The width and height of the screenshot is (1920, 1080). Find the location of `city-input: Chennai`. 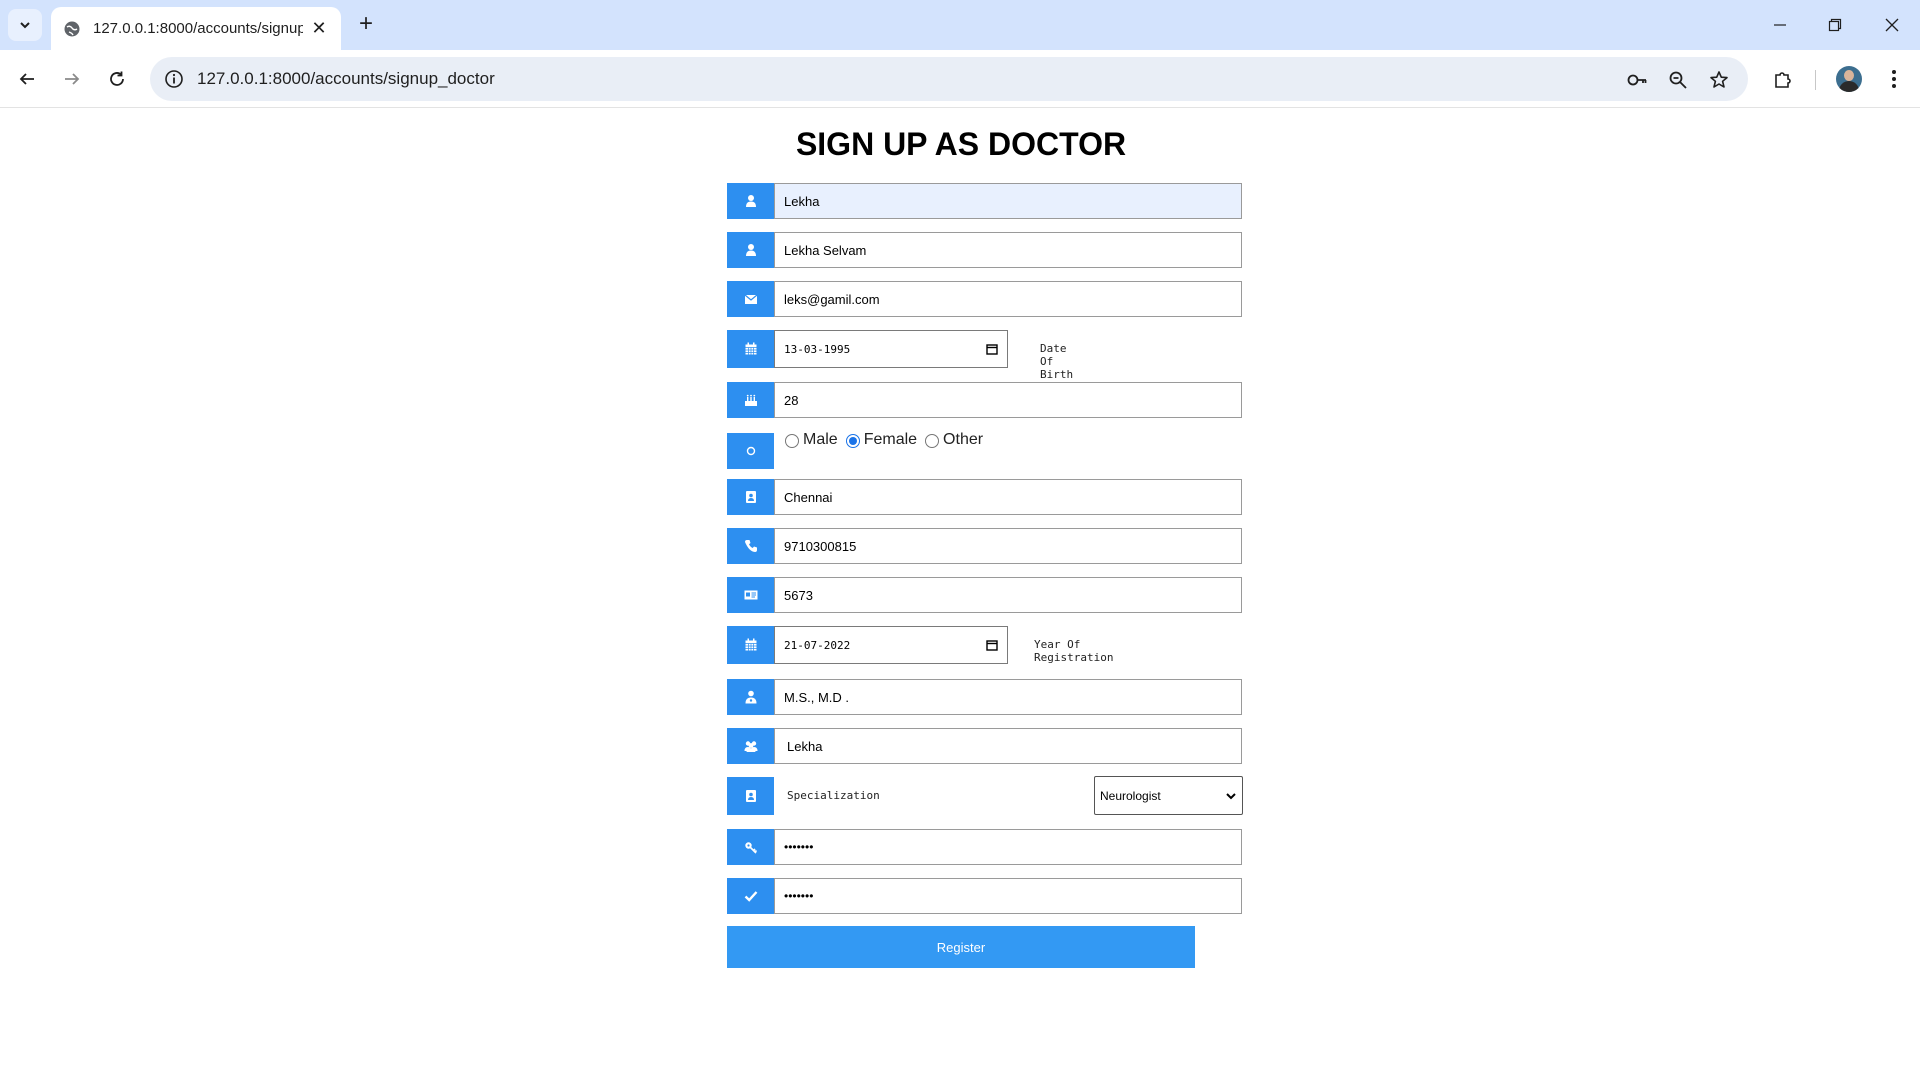

city-input: Chennai is located at coordinates (1008, 497).